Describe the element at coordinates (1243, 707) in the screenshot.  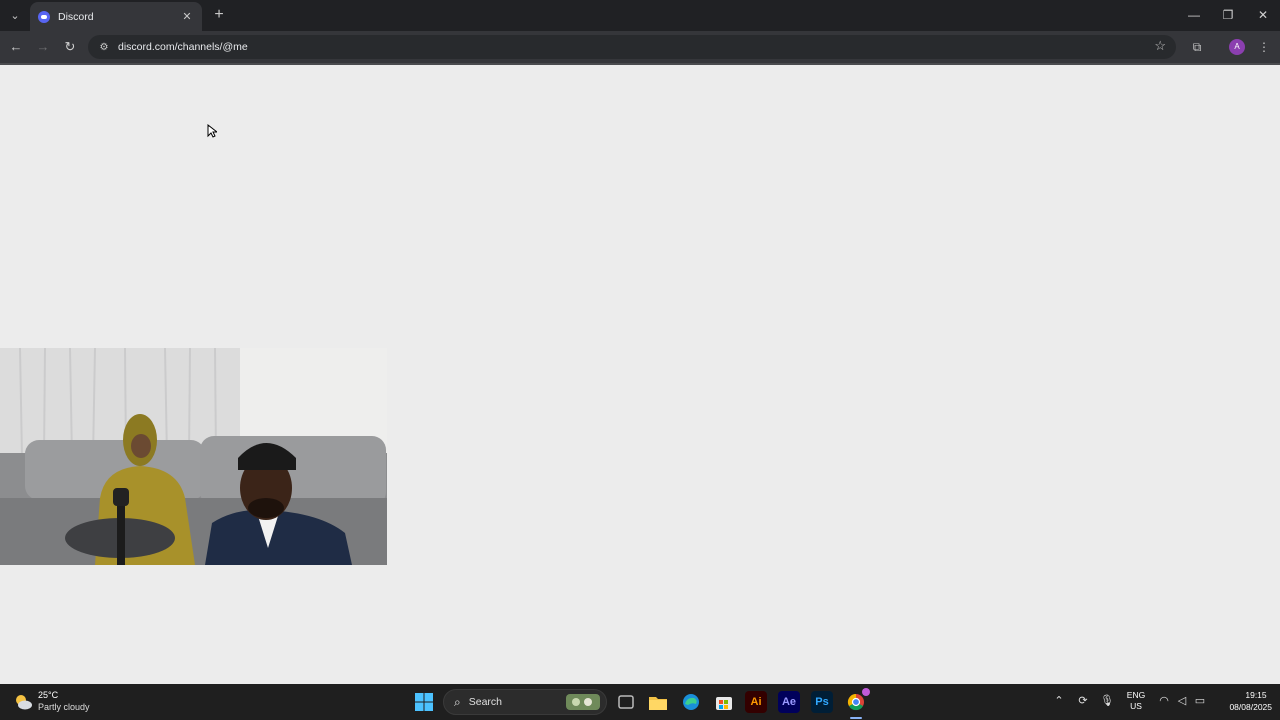
I see `clock-date: 08/08/2025` at that location.